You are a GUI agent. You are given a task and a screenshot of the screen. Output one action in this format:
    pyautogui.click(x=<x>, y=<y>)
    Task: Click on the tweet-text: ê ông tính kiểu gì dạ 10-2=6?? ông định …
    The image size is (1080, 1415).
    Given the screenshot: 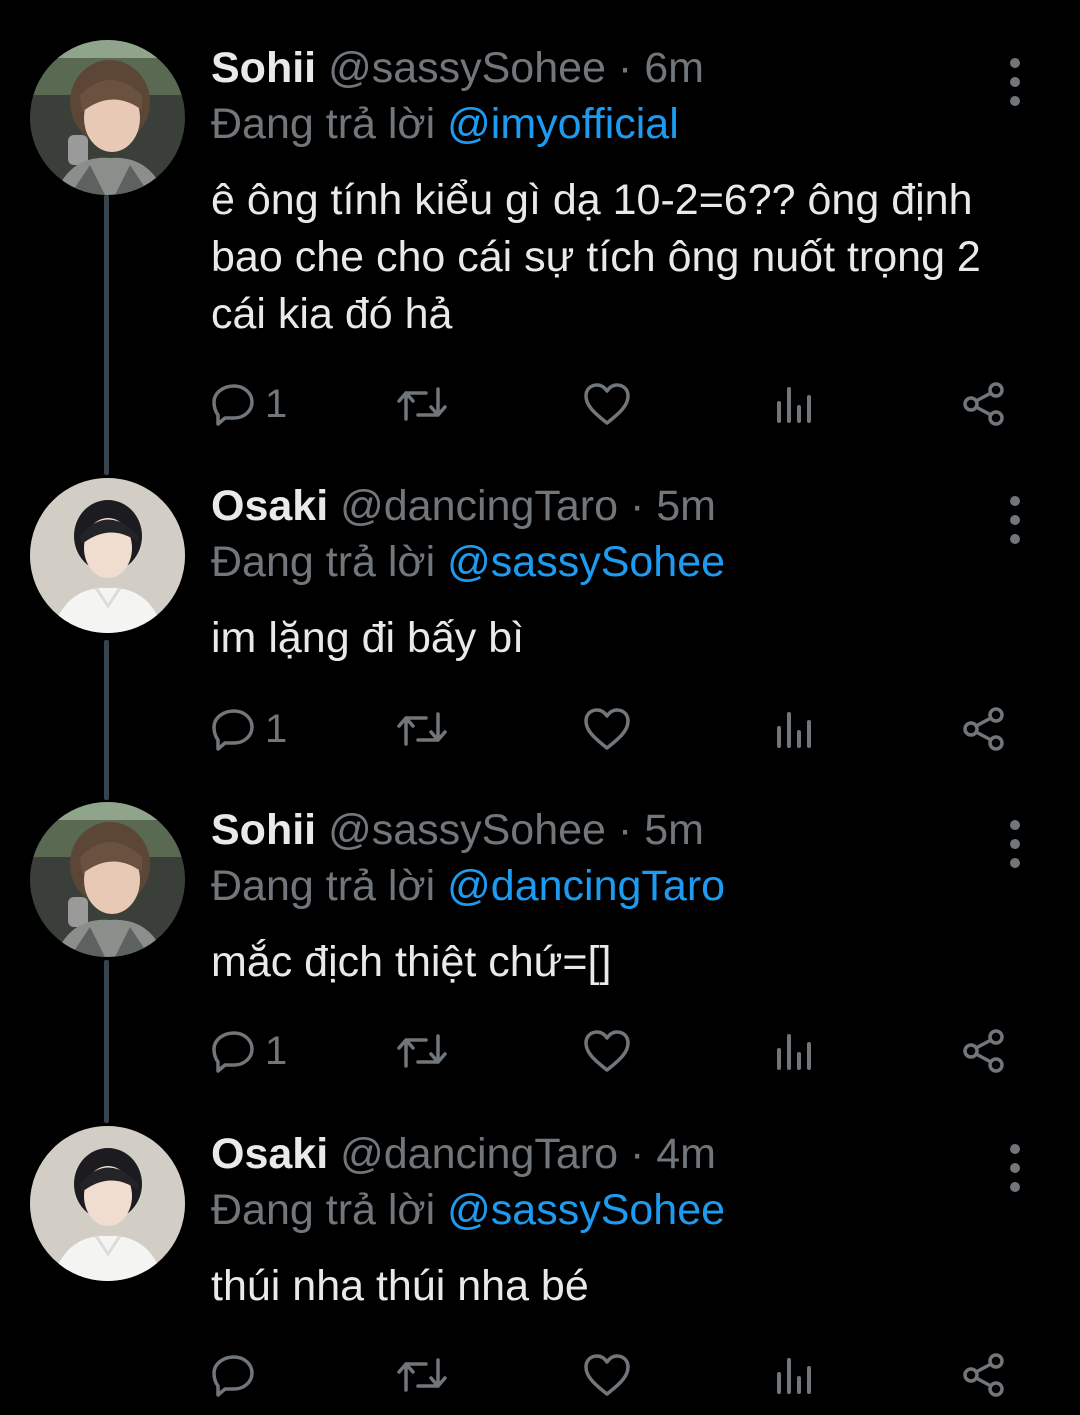 What is the action you would take?
    pyautogui.click(x=596, y=257)
    